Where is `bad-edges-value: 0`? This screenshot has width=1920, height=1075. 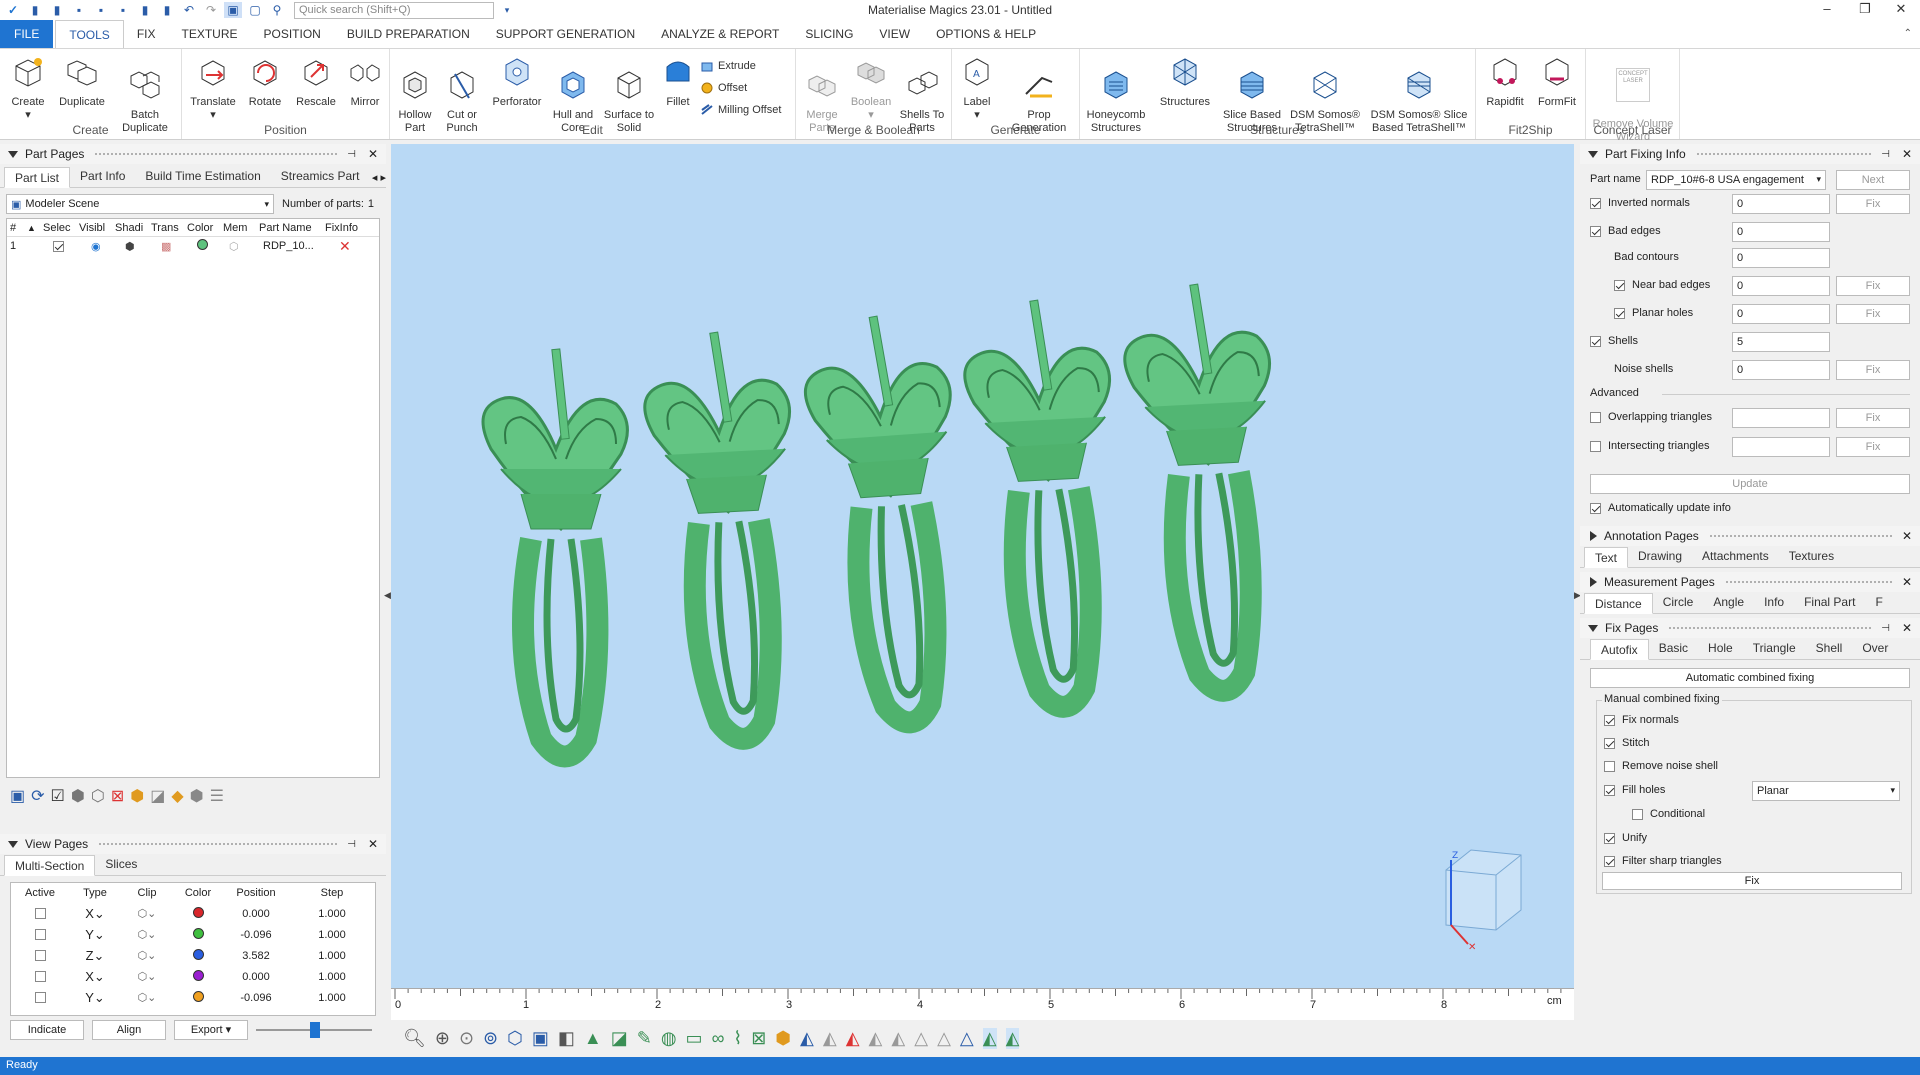 bad-edges-value: 0 is located at coordinates (1781, 232).